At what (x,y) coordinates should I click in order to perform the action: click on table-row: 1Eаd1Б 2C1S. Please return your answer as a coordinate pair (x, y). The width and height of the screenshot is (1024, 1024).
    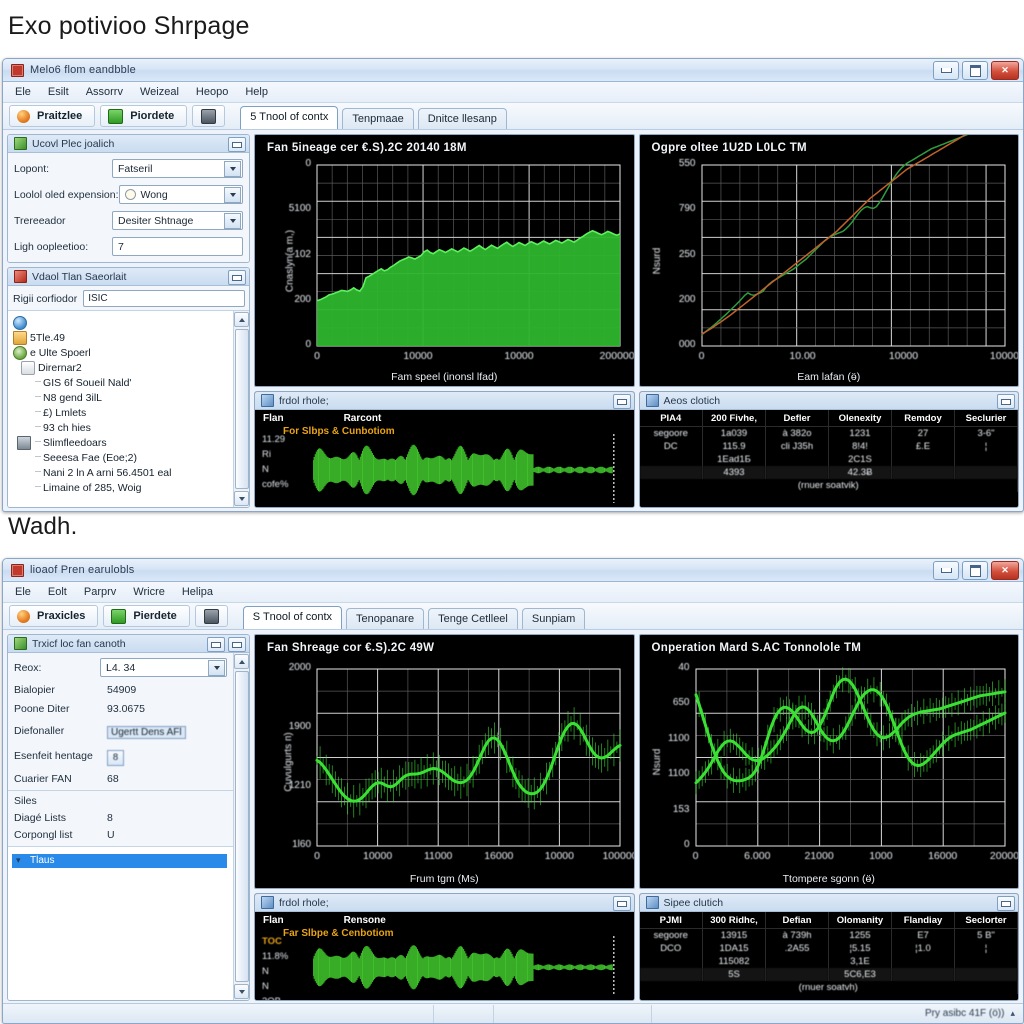
    Looking at the image, I should click on (828, 459).